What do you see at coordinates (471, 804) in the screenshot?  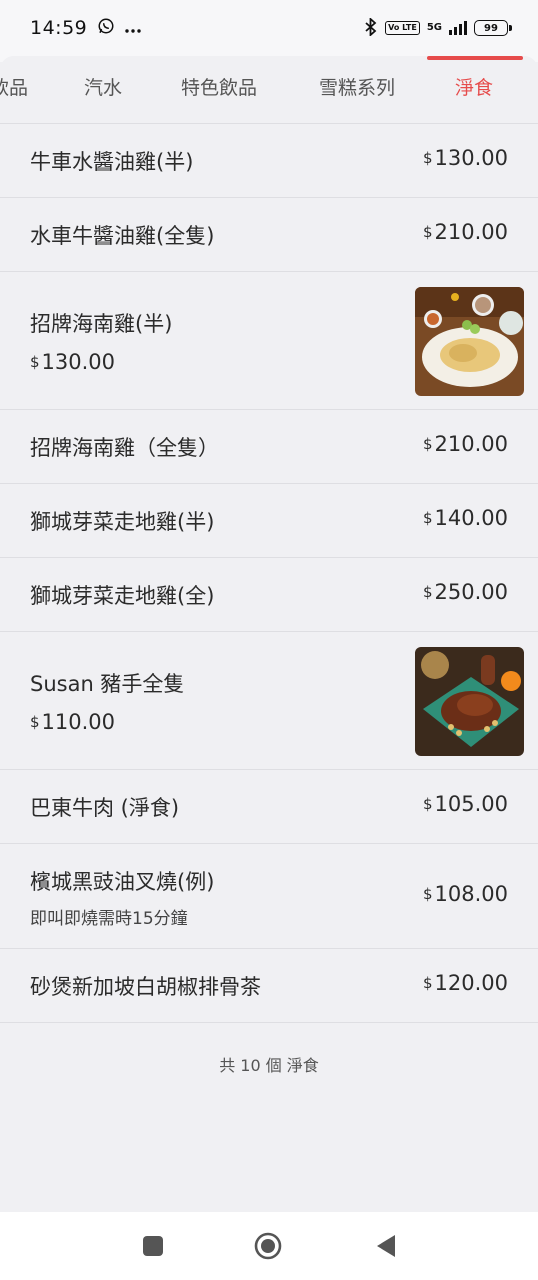 I see `price-value: 105.00` at bounding box center [471, 804].